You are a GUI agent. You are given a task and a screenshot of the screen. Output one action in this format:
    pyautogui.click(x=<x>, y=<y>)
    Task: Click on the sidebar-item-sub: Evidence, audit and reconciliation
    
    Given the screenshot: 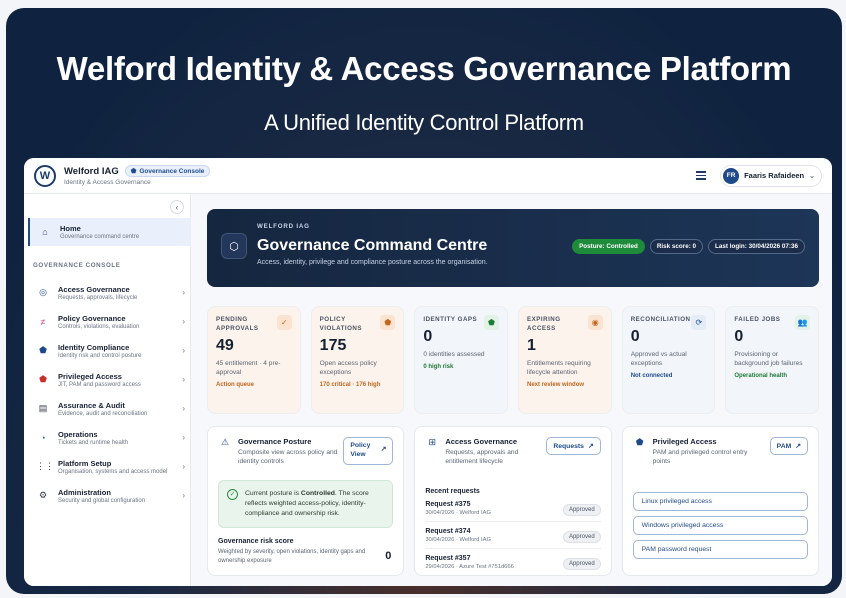 What is the action you would take?
    pyautogui.click(x=103, y=413)
    